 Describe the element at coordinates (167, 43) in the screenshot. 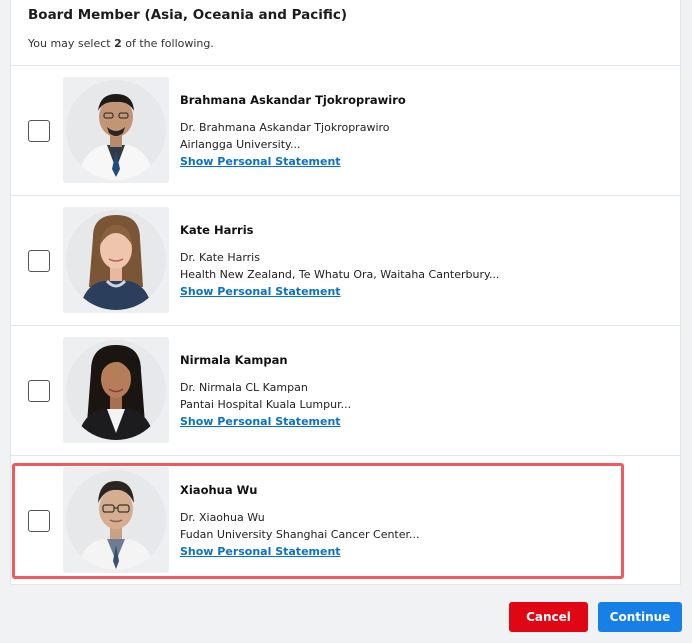

I see `instruction-suffix: of the following.` at that location.